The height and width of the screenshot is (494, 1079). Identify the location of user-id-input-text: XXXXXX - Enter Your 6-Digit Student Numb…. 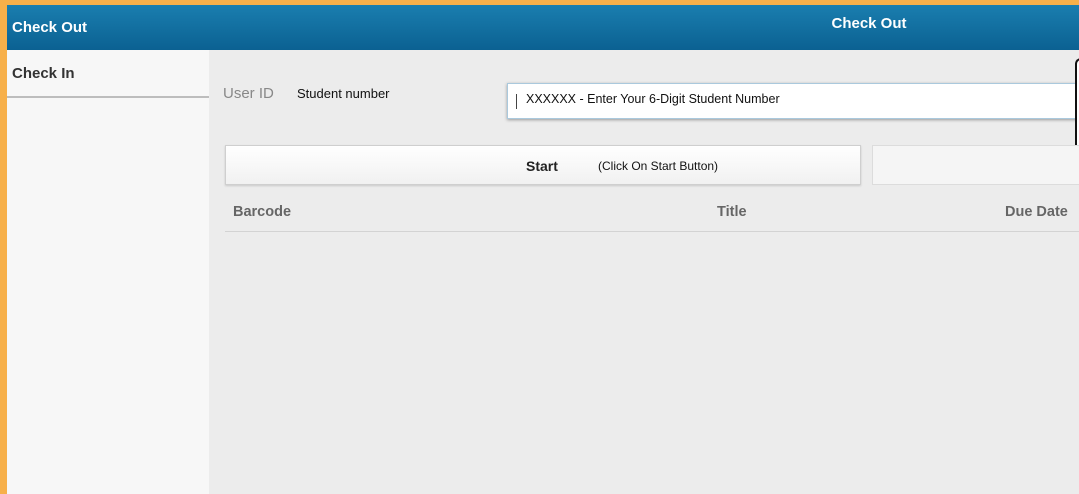
(653, 99).